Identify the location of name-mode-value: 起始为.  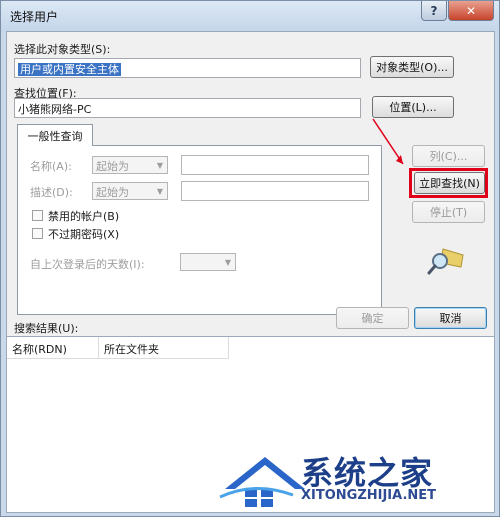
(112, 166).